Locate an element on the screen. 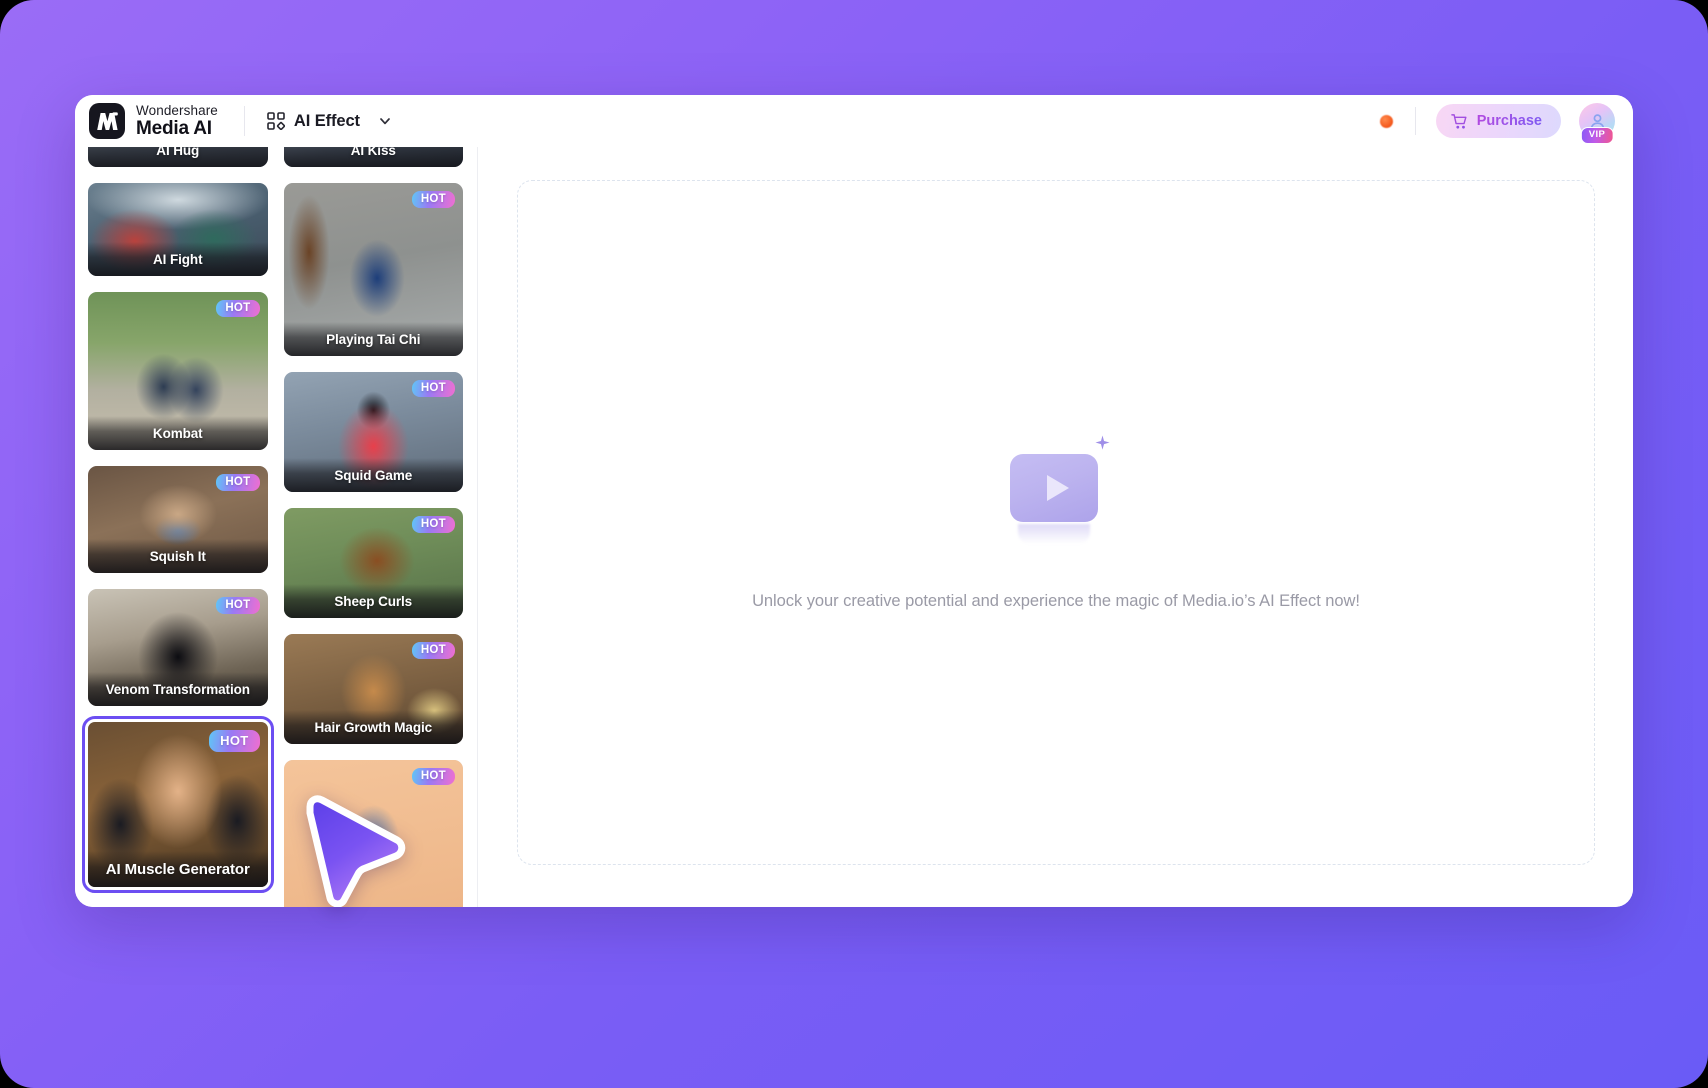 The height and width of the screenshot is (1088, 1708). effect-card-title: AI Kiss is located at coordinates (373, 157).